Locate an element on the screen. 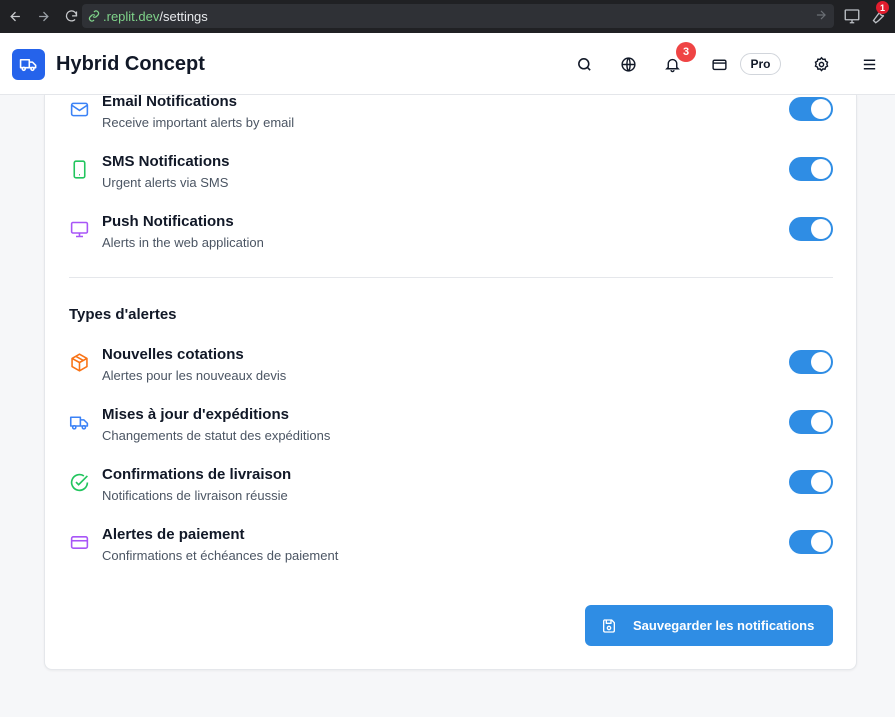 The width and height of the screenshot is (895, 717). plan-badge: Pro is located at coordinates (760, 64).